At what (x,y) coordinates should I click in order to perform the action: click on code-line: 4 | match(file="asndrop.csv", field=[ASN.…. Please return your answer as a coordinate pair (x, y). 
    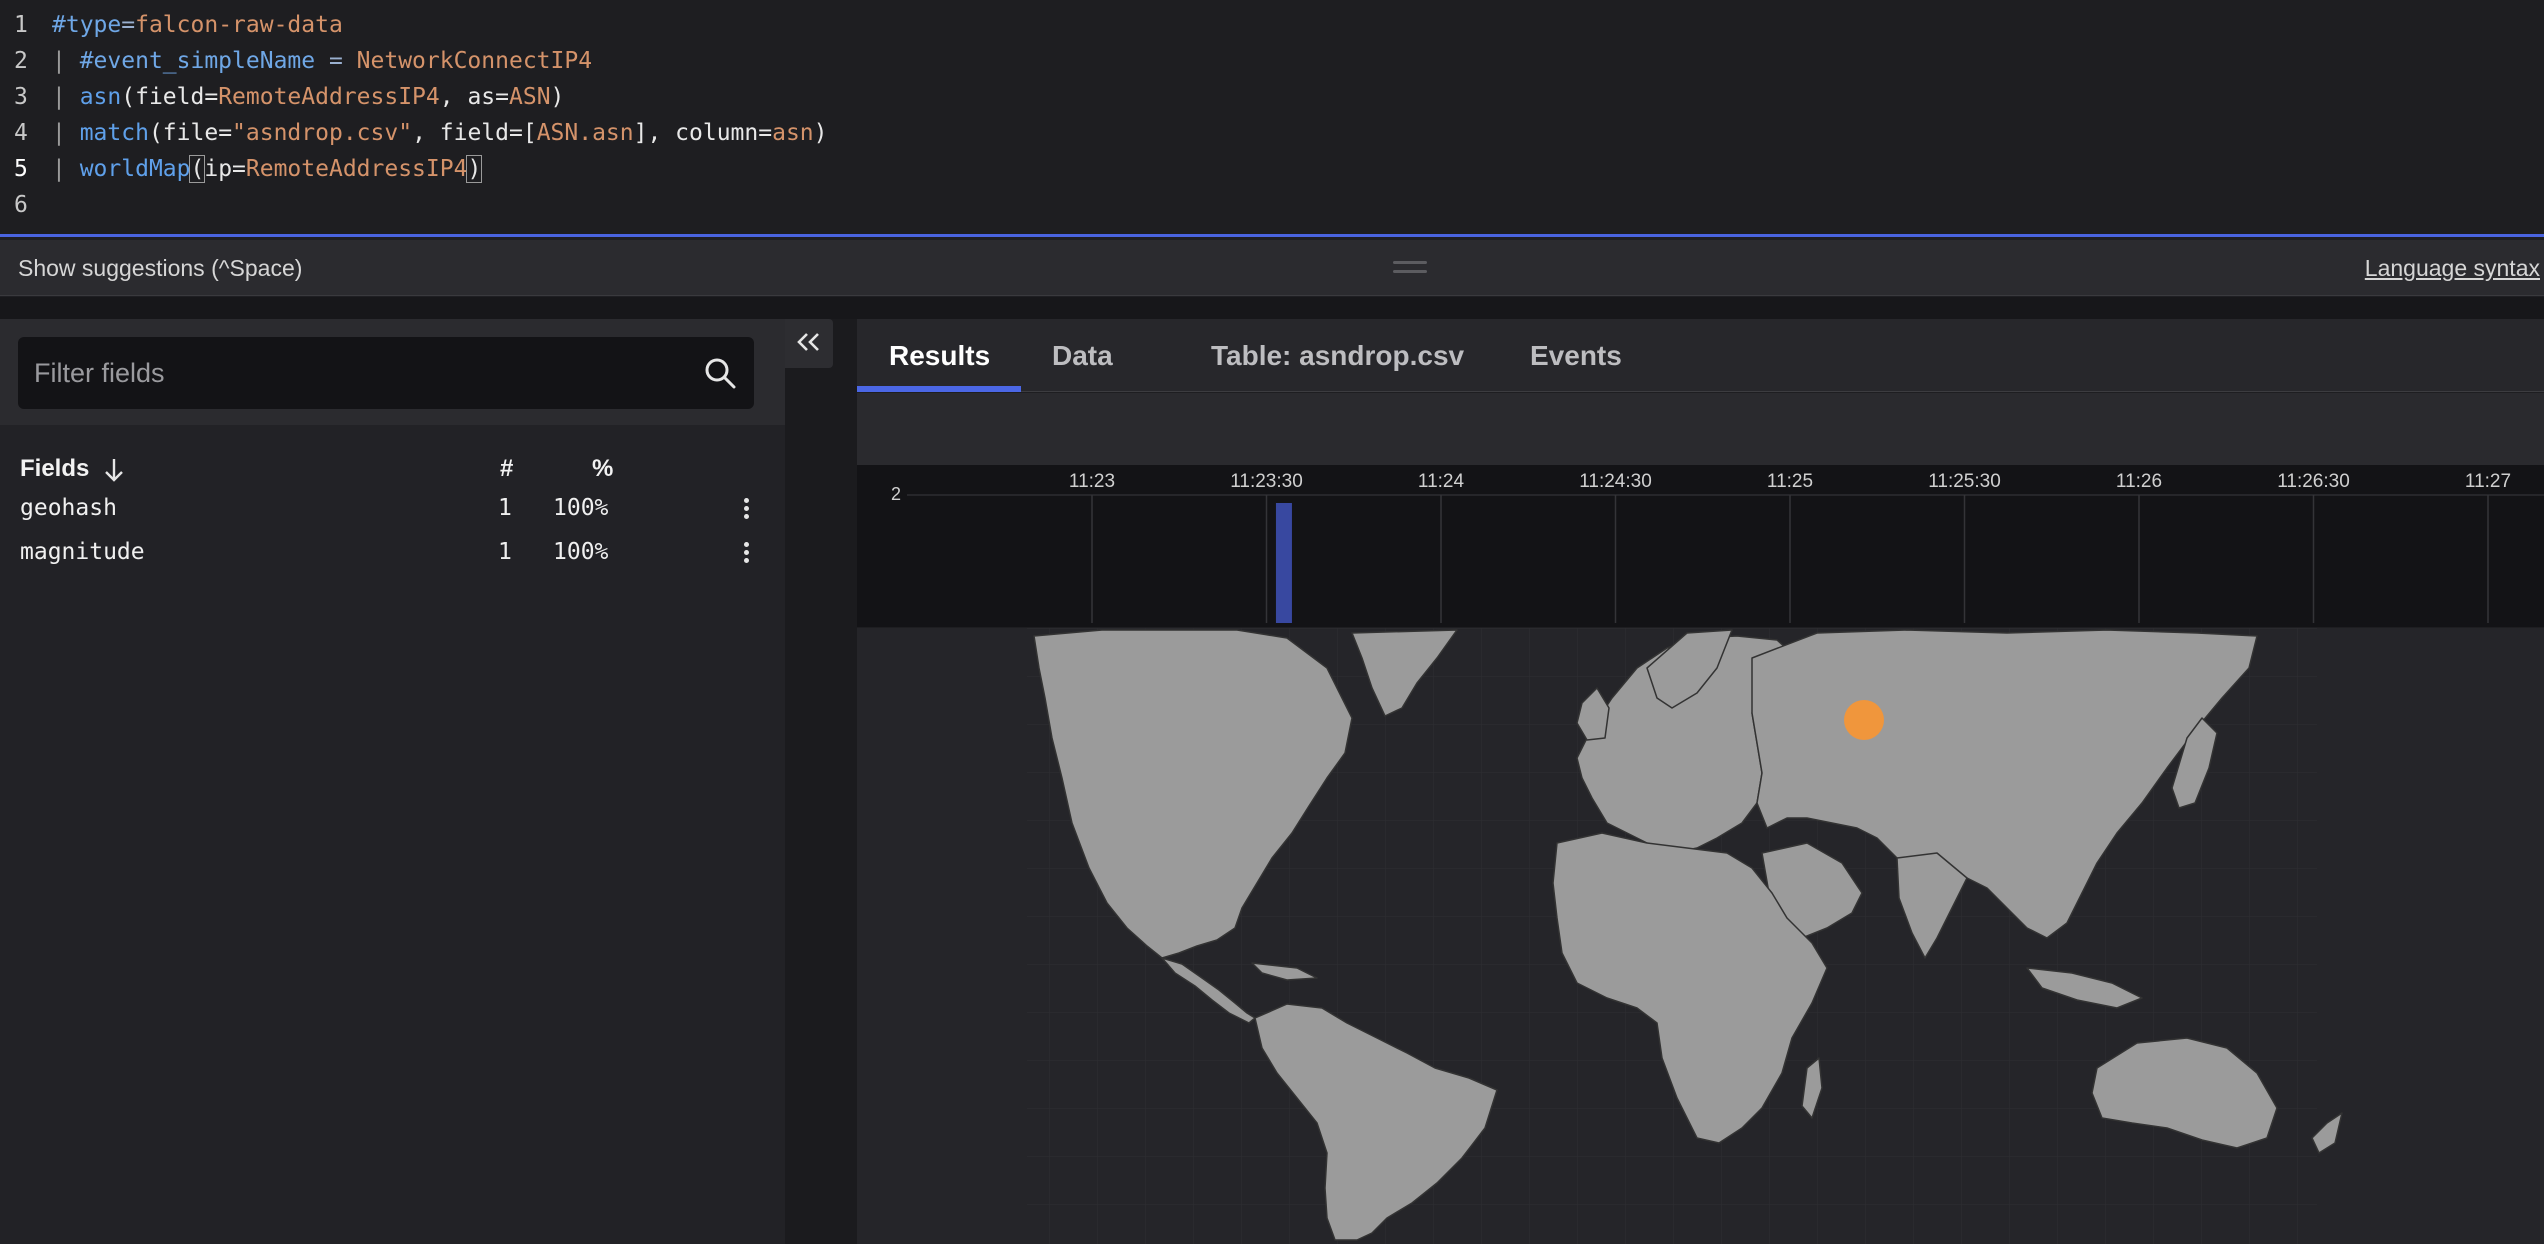
    Looking at the image, I should click on (414, 133).